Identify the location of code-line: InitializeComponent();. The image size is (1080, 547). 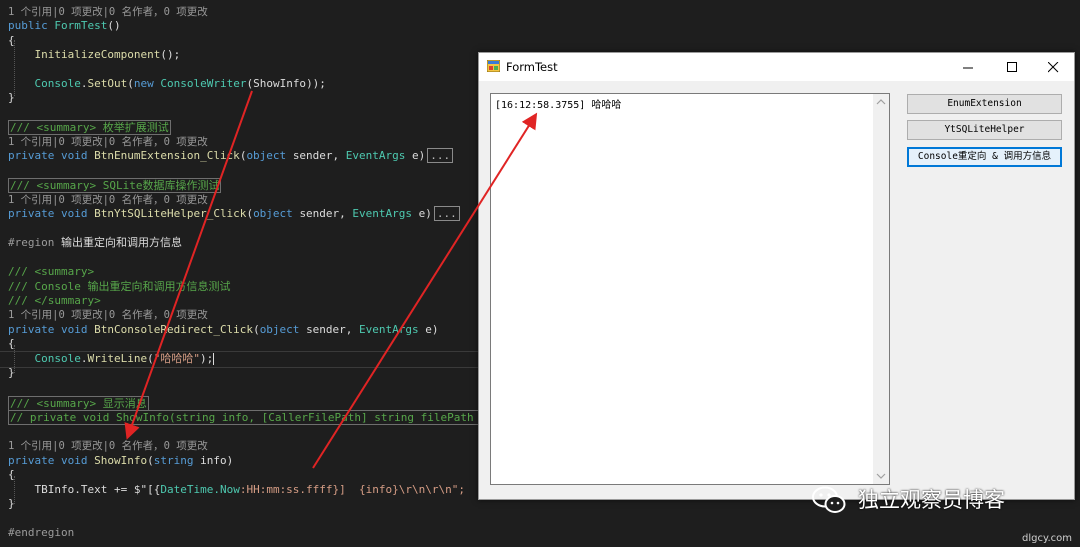
(107, 54).